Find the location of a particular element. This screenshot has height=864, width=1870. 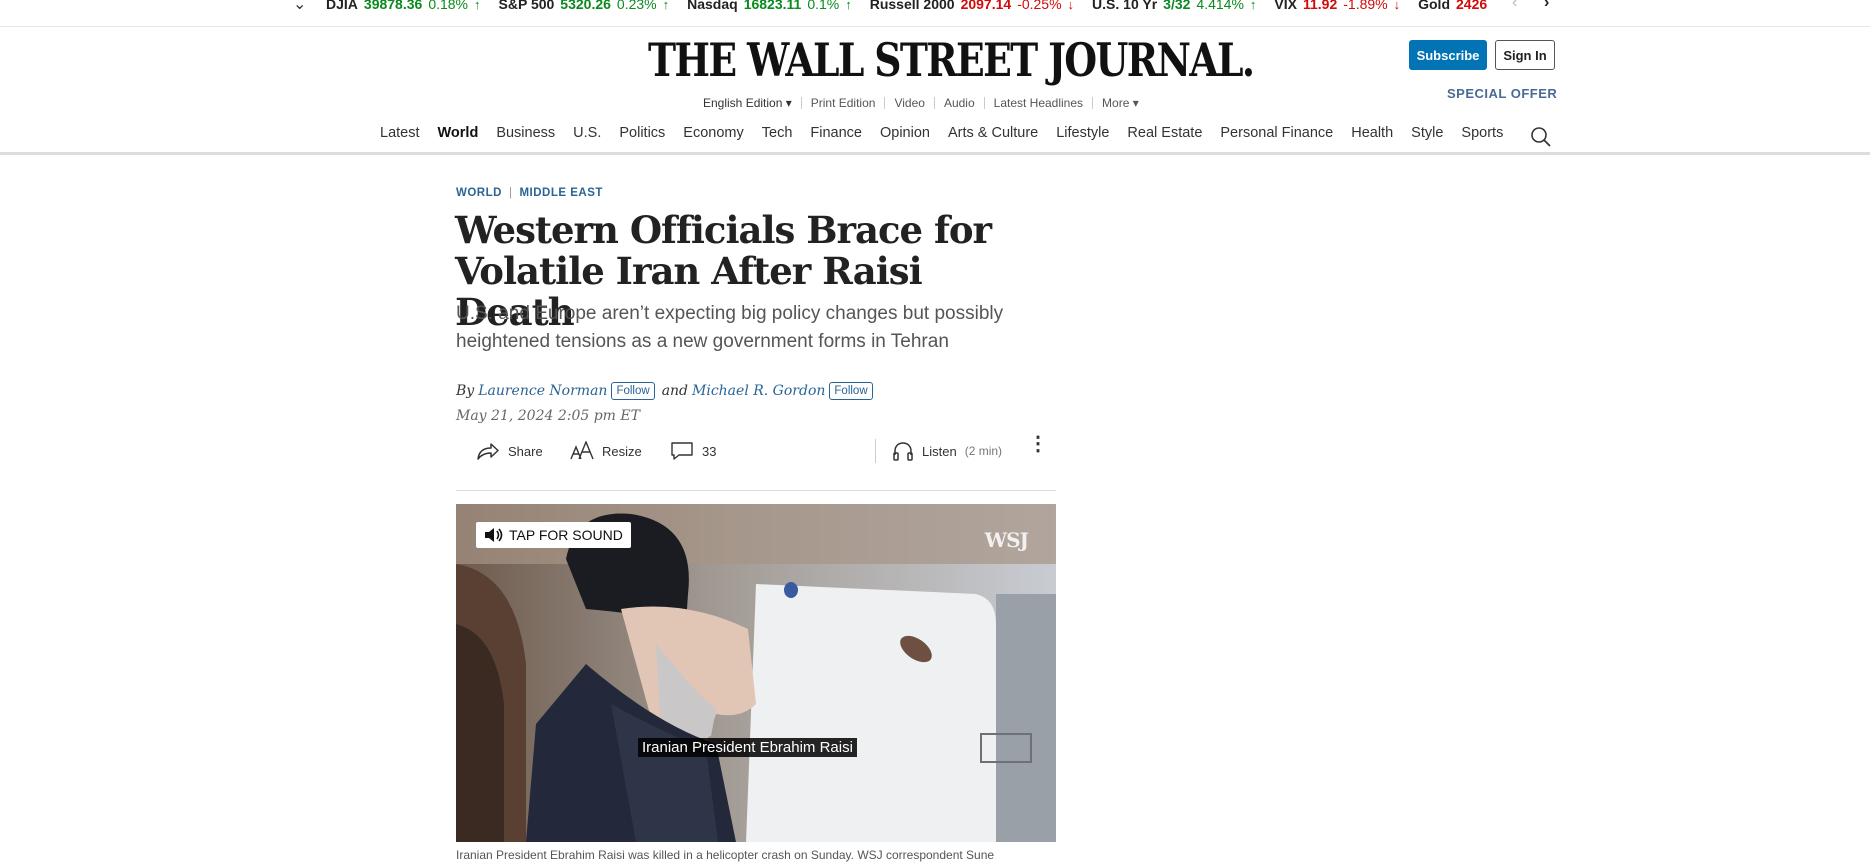

ticker-change: 0.18% is located at coordinates (448, 6).